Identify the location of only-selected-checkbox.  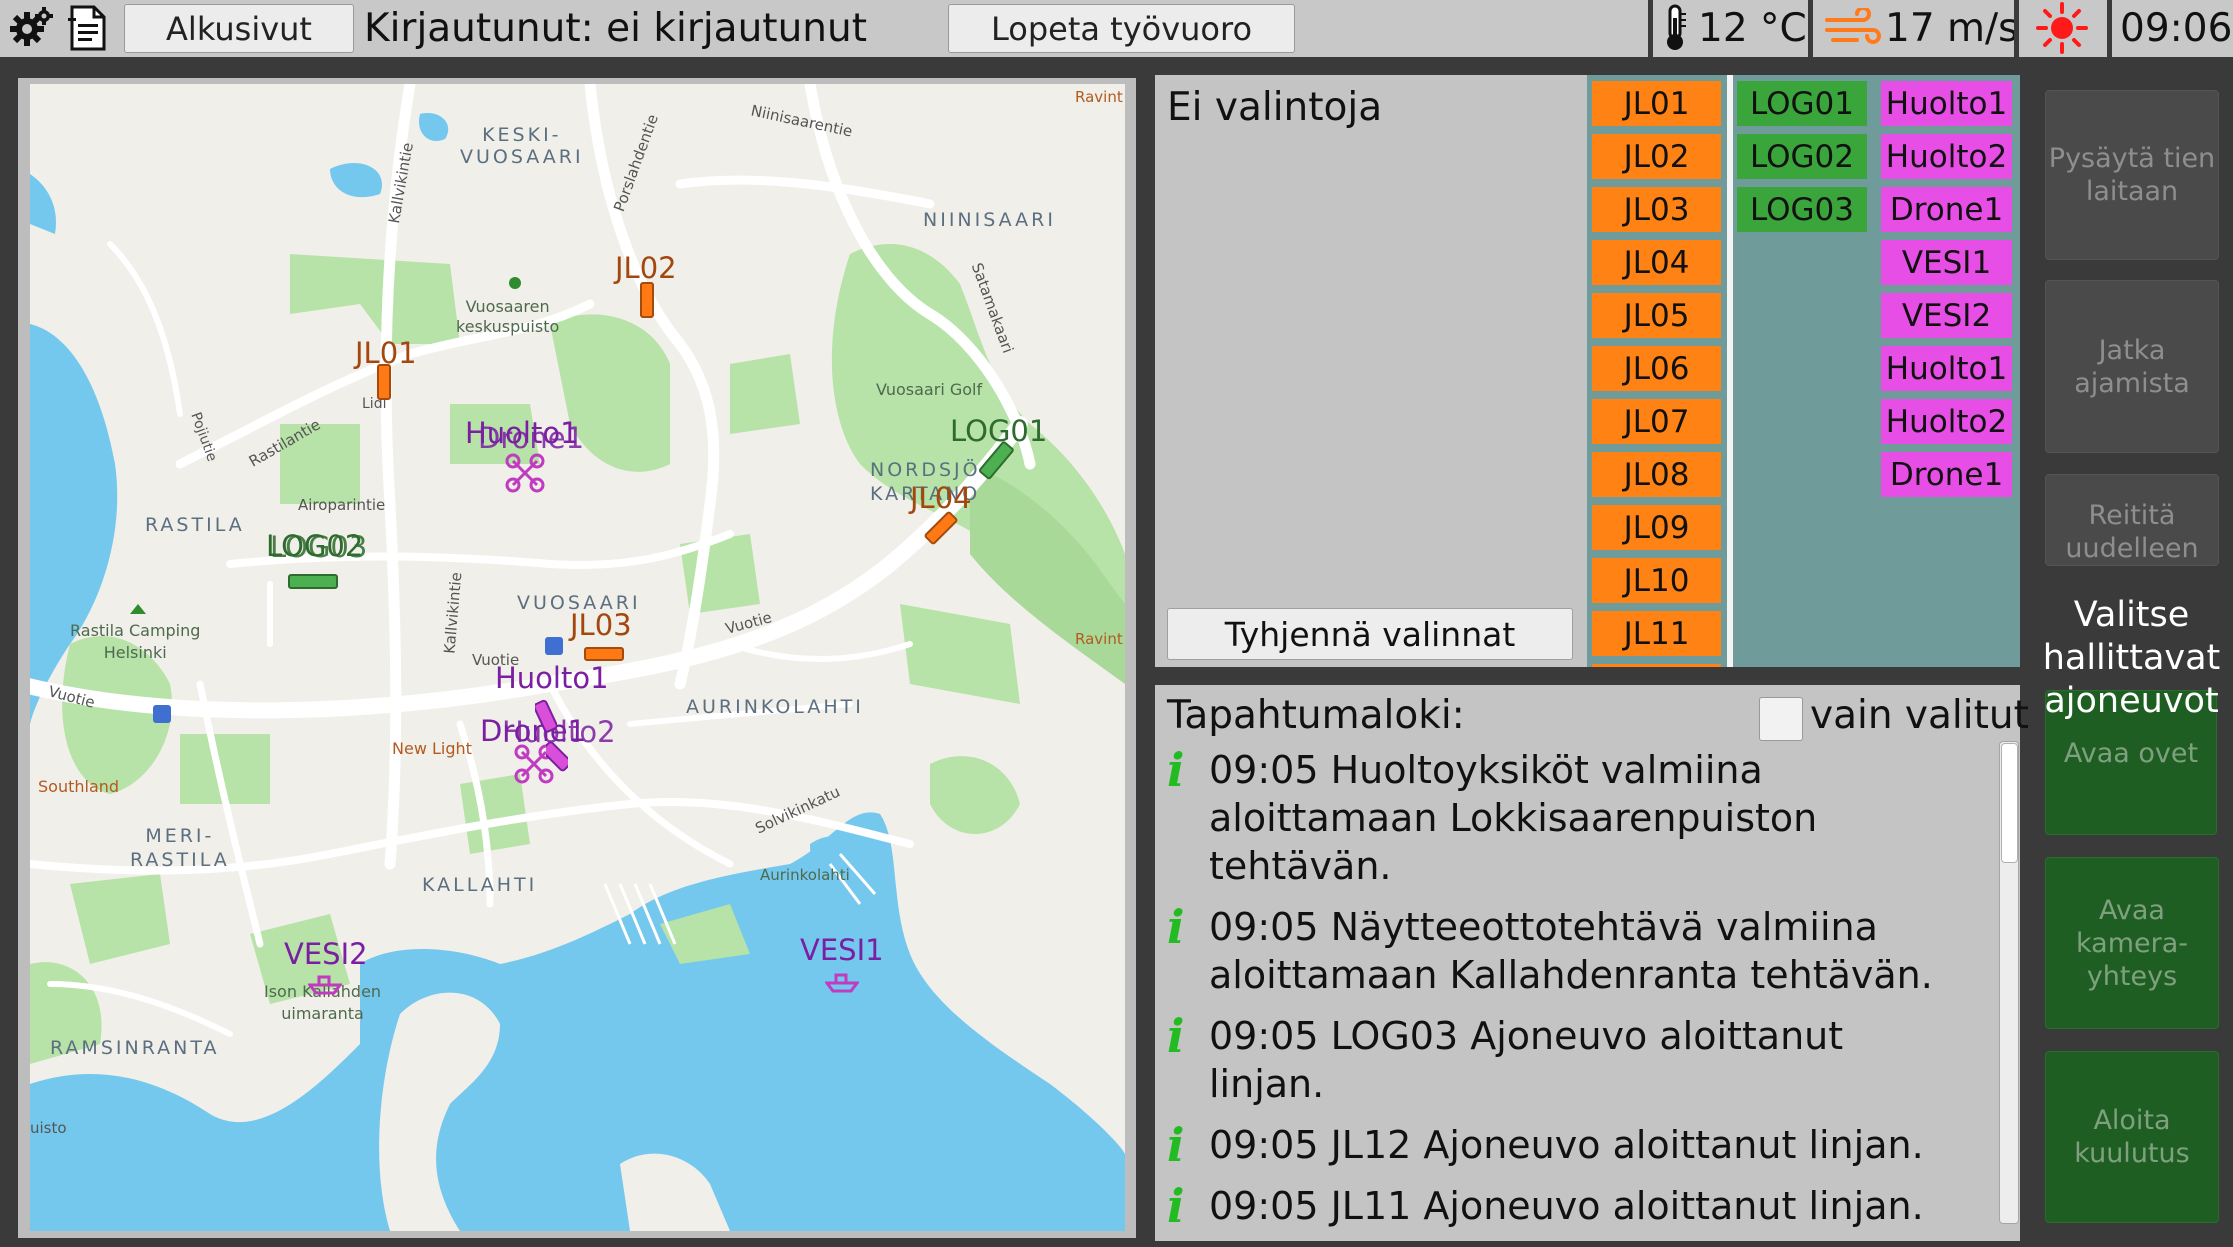
(1781, 719).